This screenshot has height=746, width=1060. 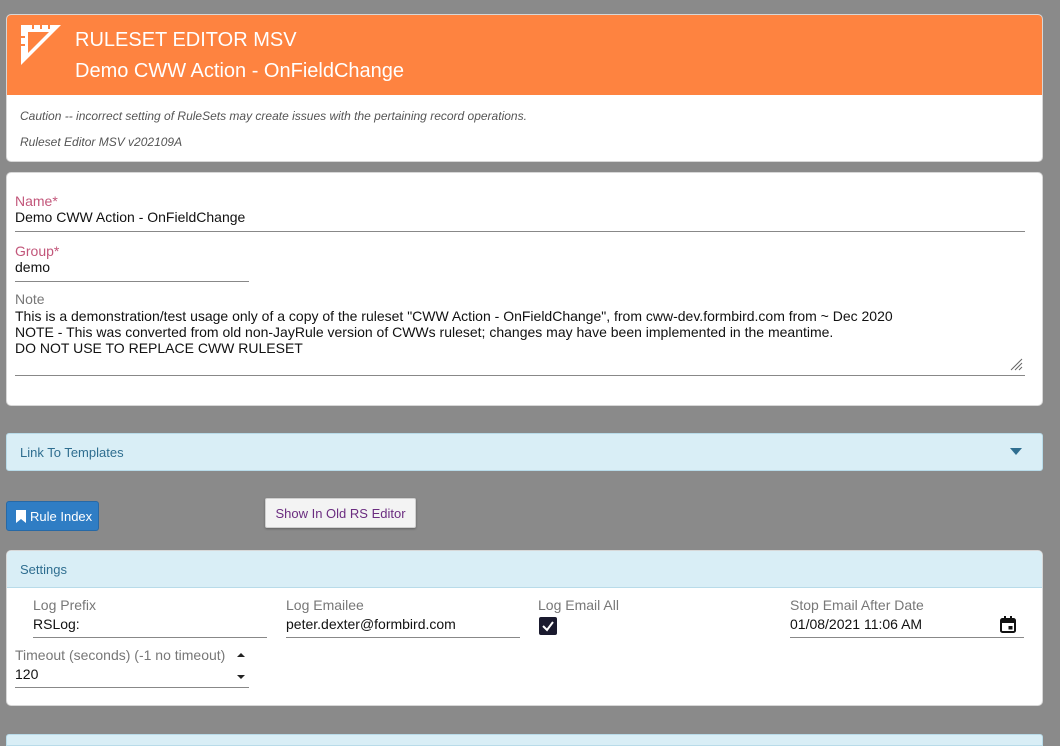 I want to click on next-panel-header, so click(x=524, y=740).